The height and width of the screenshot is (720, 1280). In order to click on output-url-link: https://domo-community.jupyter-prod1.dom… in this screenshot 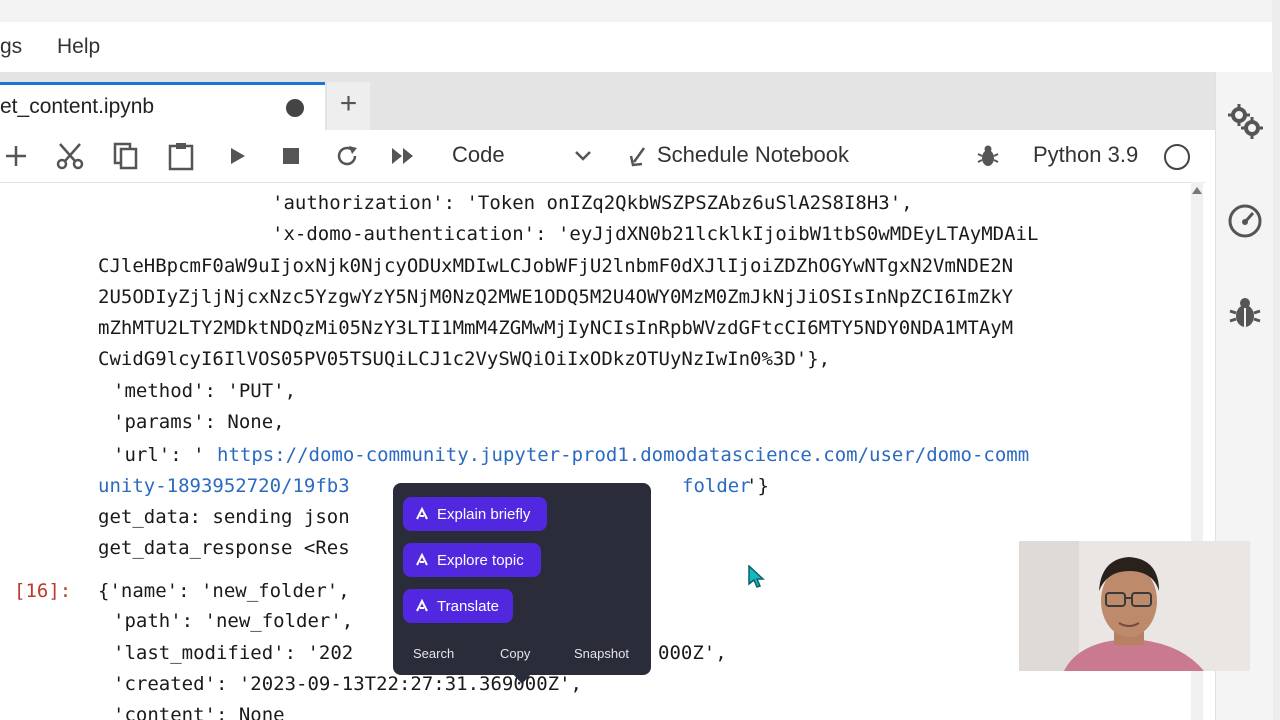, I will do `click(623, 455)`.